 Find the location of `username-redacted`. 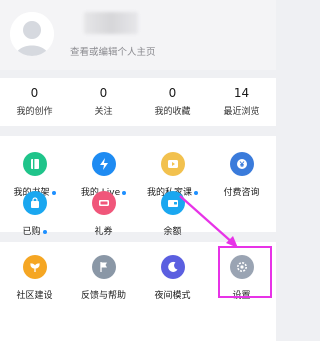

username-redacted is located at coordinates (111, 23).